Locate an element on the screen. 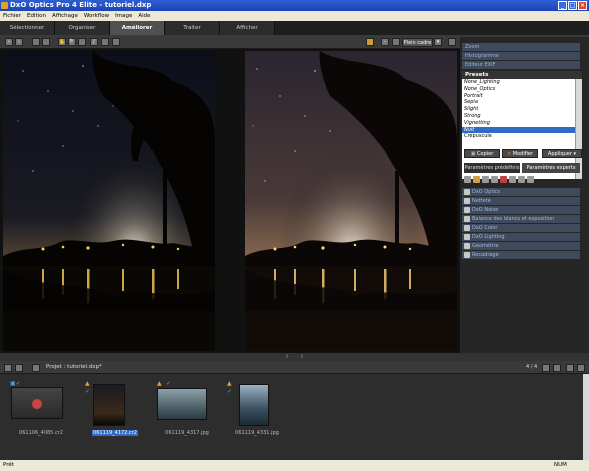  zoom-tool-icon: 🔍 is located at coordinates (72, 42).